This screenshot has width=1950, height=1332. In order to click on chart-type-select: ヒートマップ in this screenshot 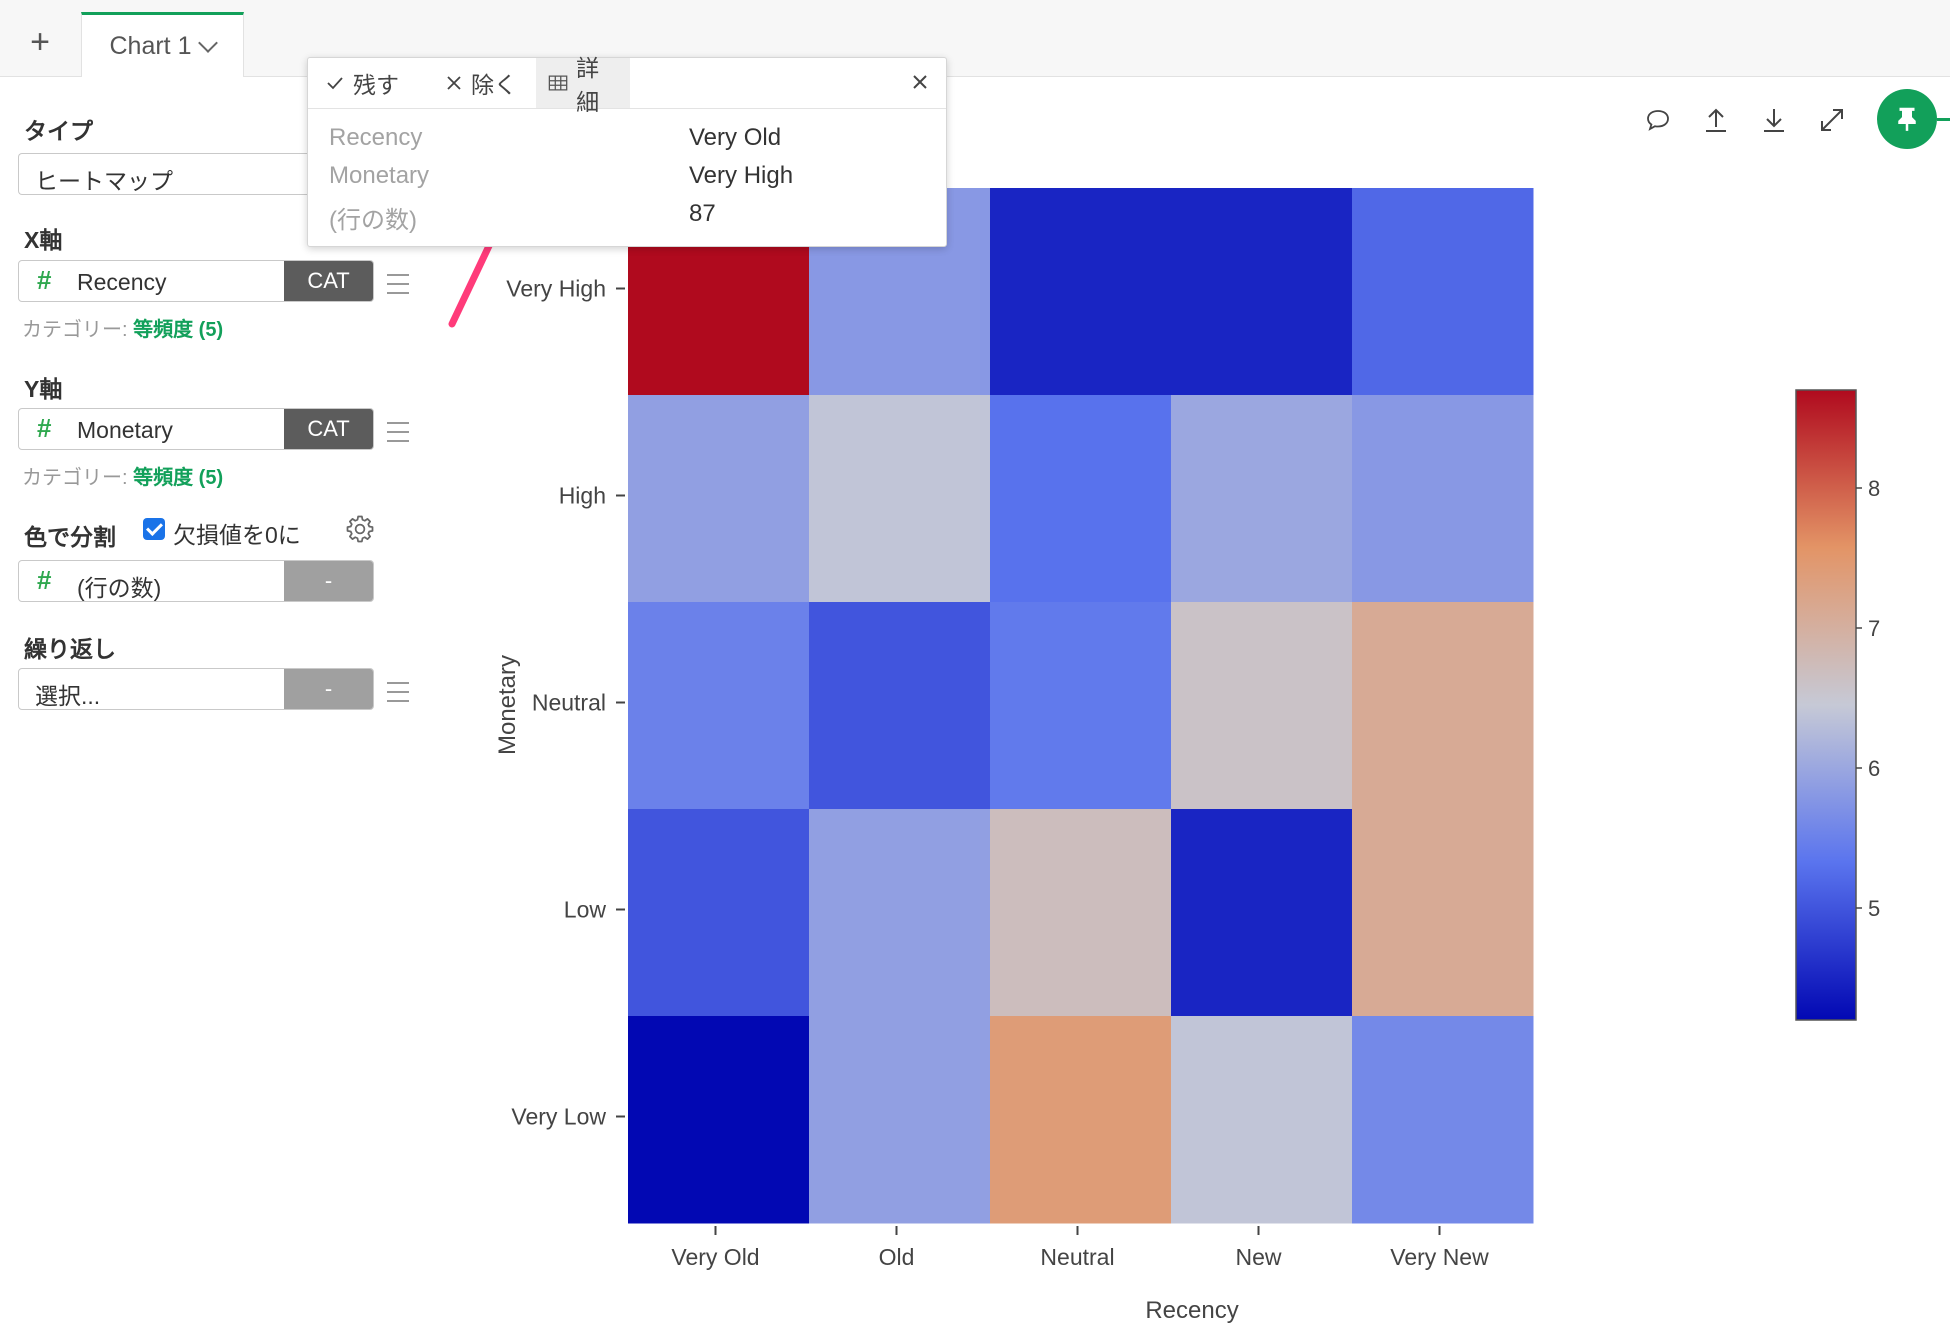, I will do `click(173, 174)`.